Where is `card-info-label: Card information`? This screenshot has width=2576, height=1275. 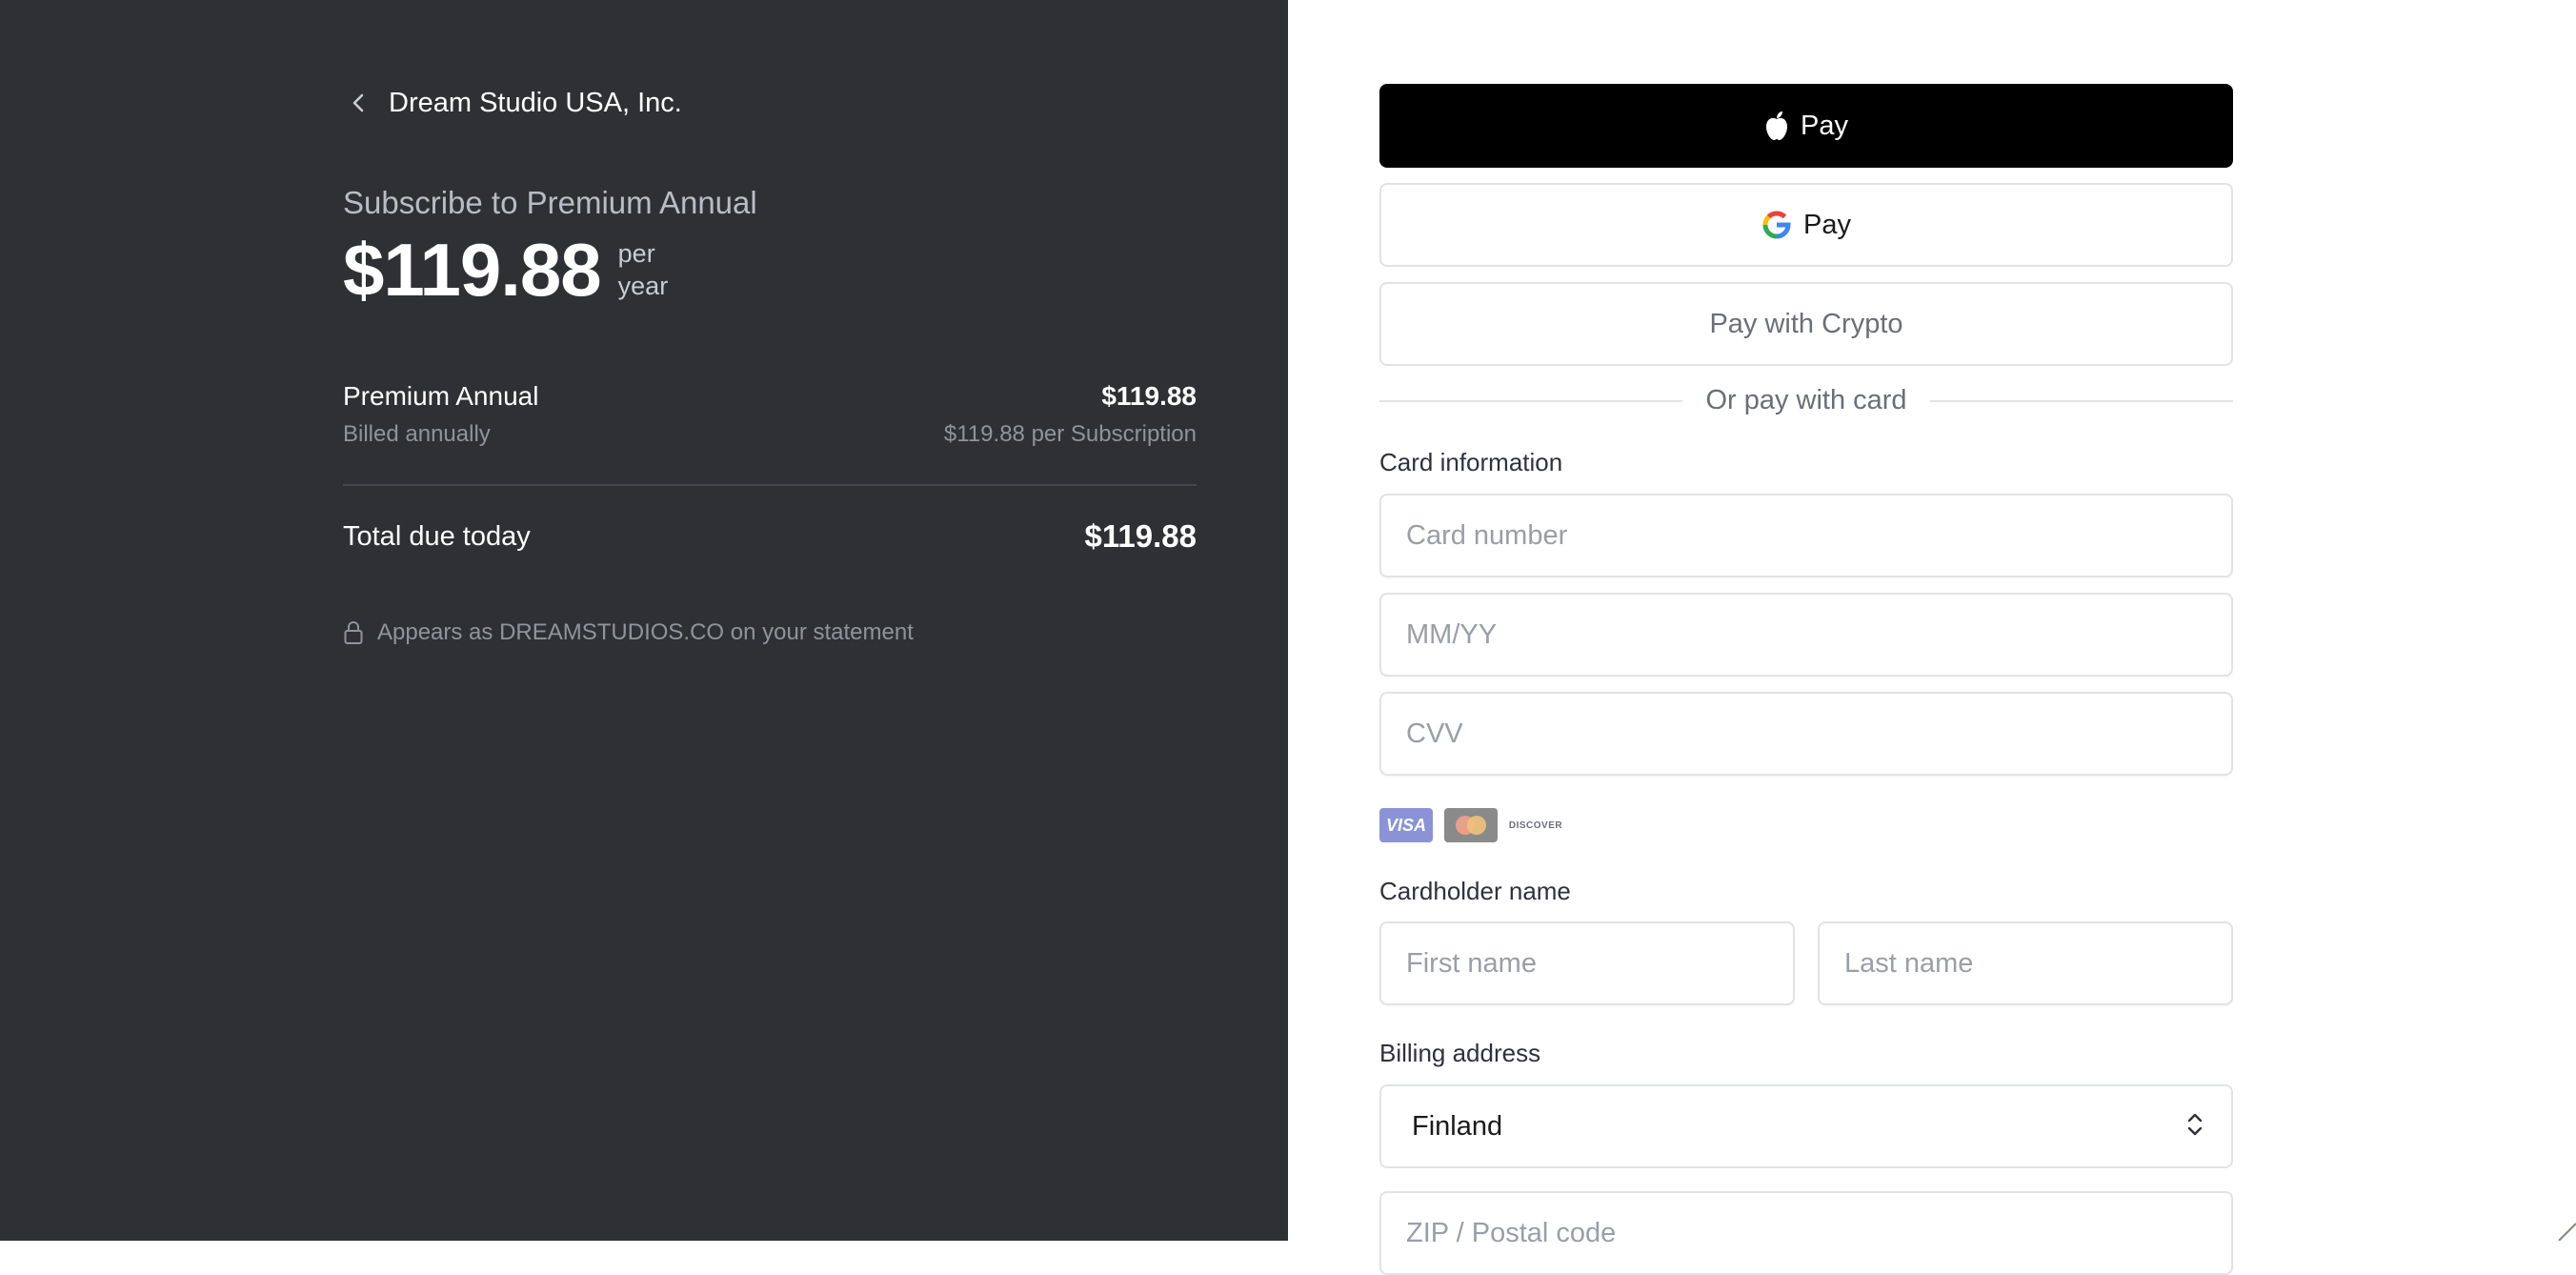 card-info-label: Card information is located at coordinates (1471, 462).